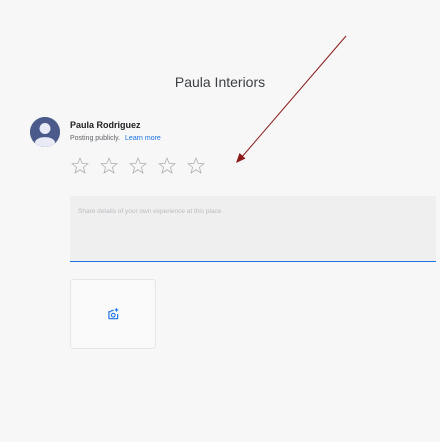 Image resolution: width=440 pixels, height=442 pixels. I want to click on star-rating, so click(138, 166).